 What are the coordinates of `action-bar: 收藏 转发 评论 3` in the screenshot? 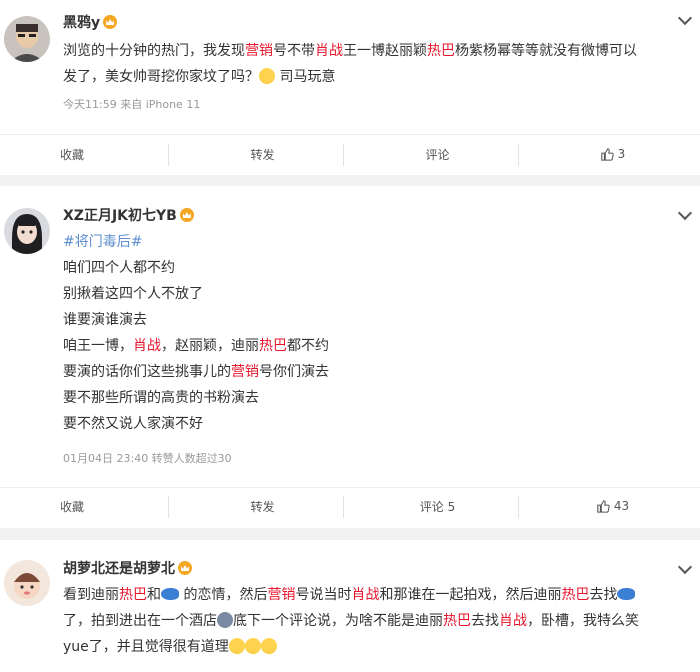 It's located at (350, 154).